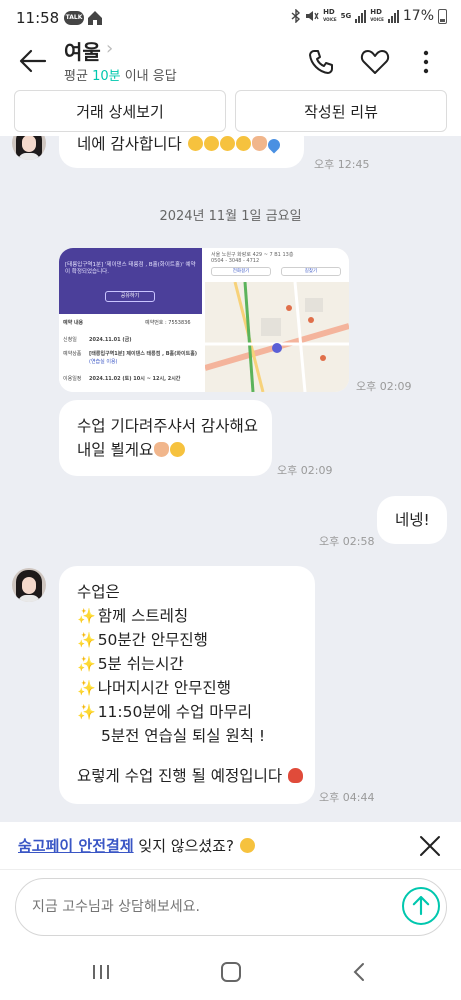 This screenshot has width=461, height=1000. I want to click on row-label: 예약상품, so click(72, 354).